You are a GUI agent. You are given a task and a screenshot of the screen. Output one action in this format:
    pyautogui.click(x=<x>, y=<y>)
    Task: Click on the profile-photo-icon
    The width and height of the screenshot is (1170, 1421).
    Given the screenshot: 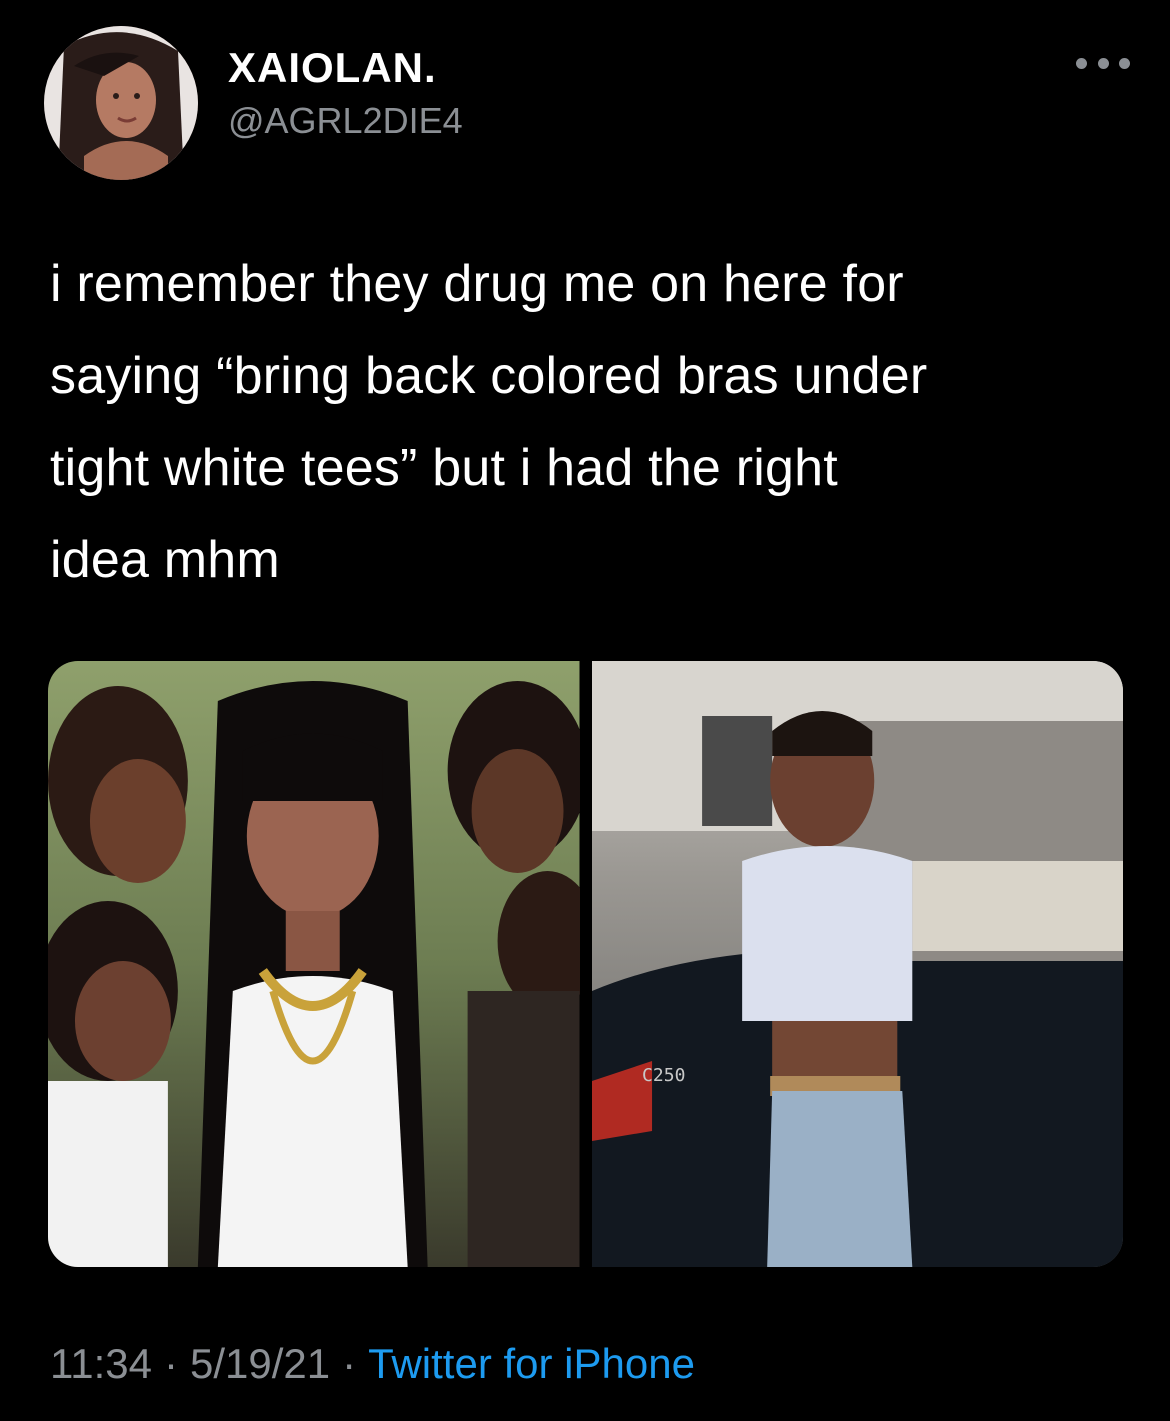 What is the action you would take?
    pyautogui.click(x=121, y=103)
    